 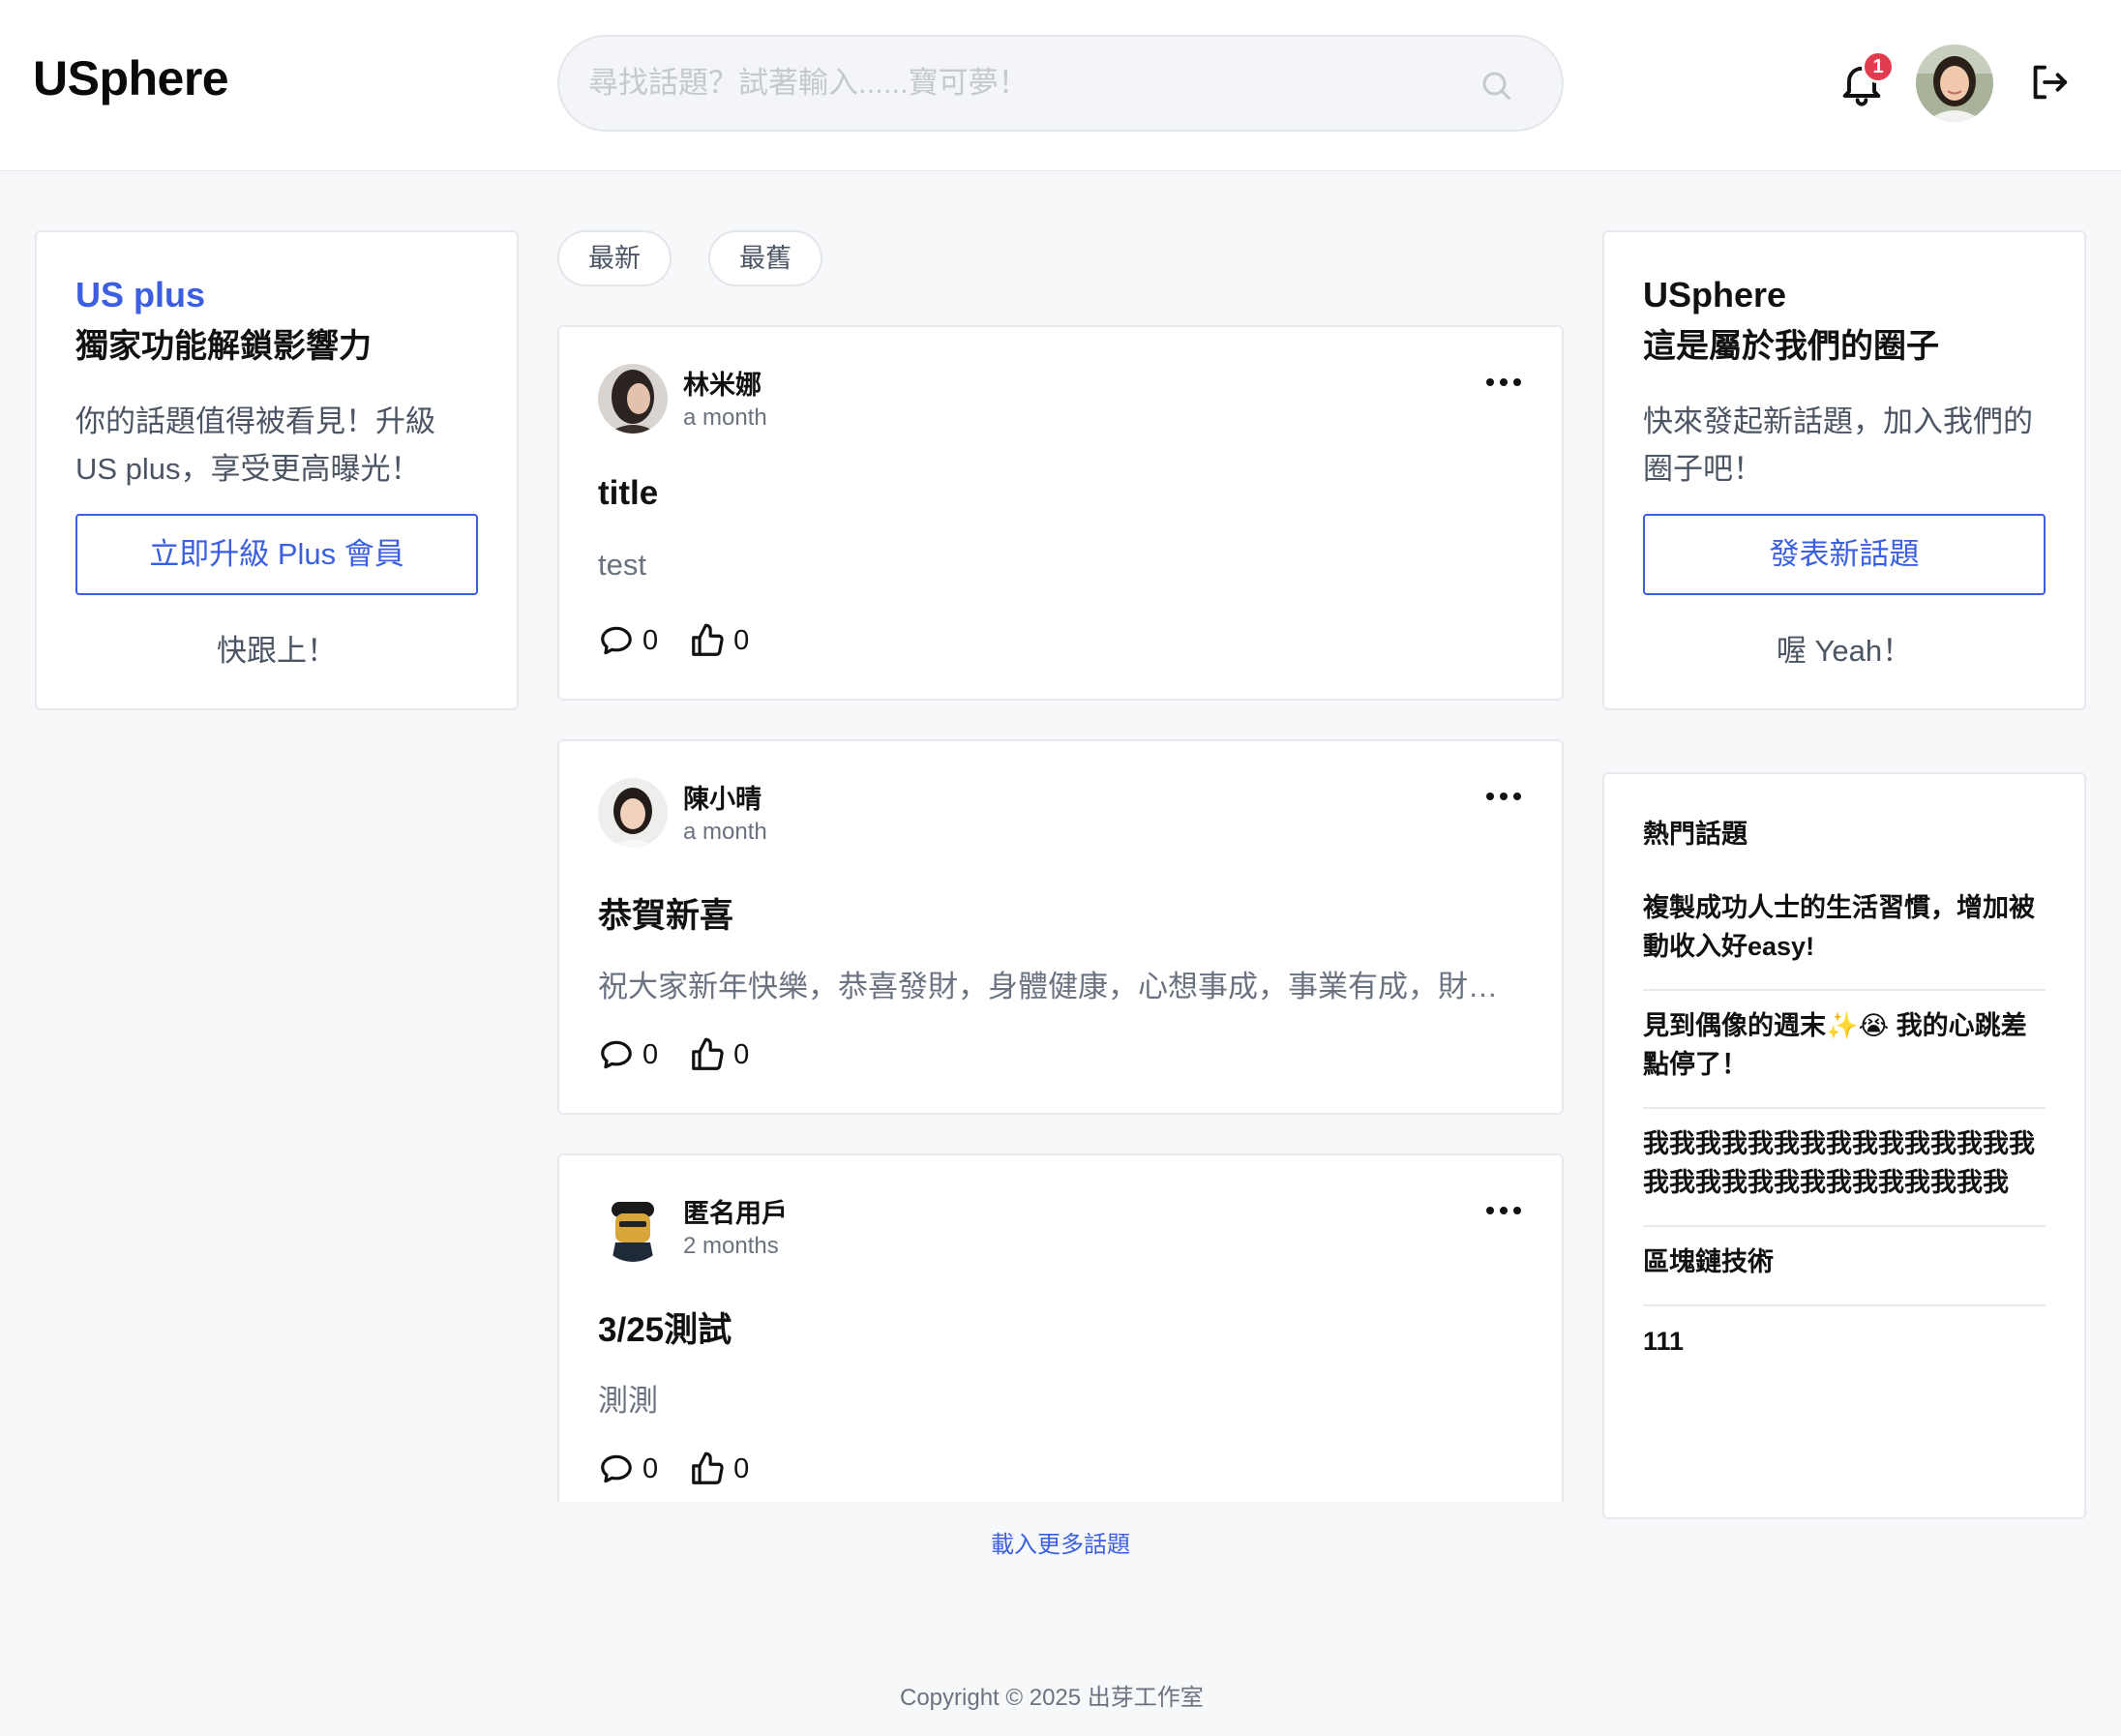 I want to click on post-card: 匿名用戶 2 months 3/25測試 測測 0 0, so click(x=1060, y=1327).